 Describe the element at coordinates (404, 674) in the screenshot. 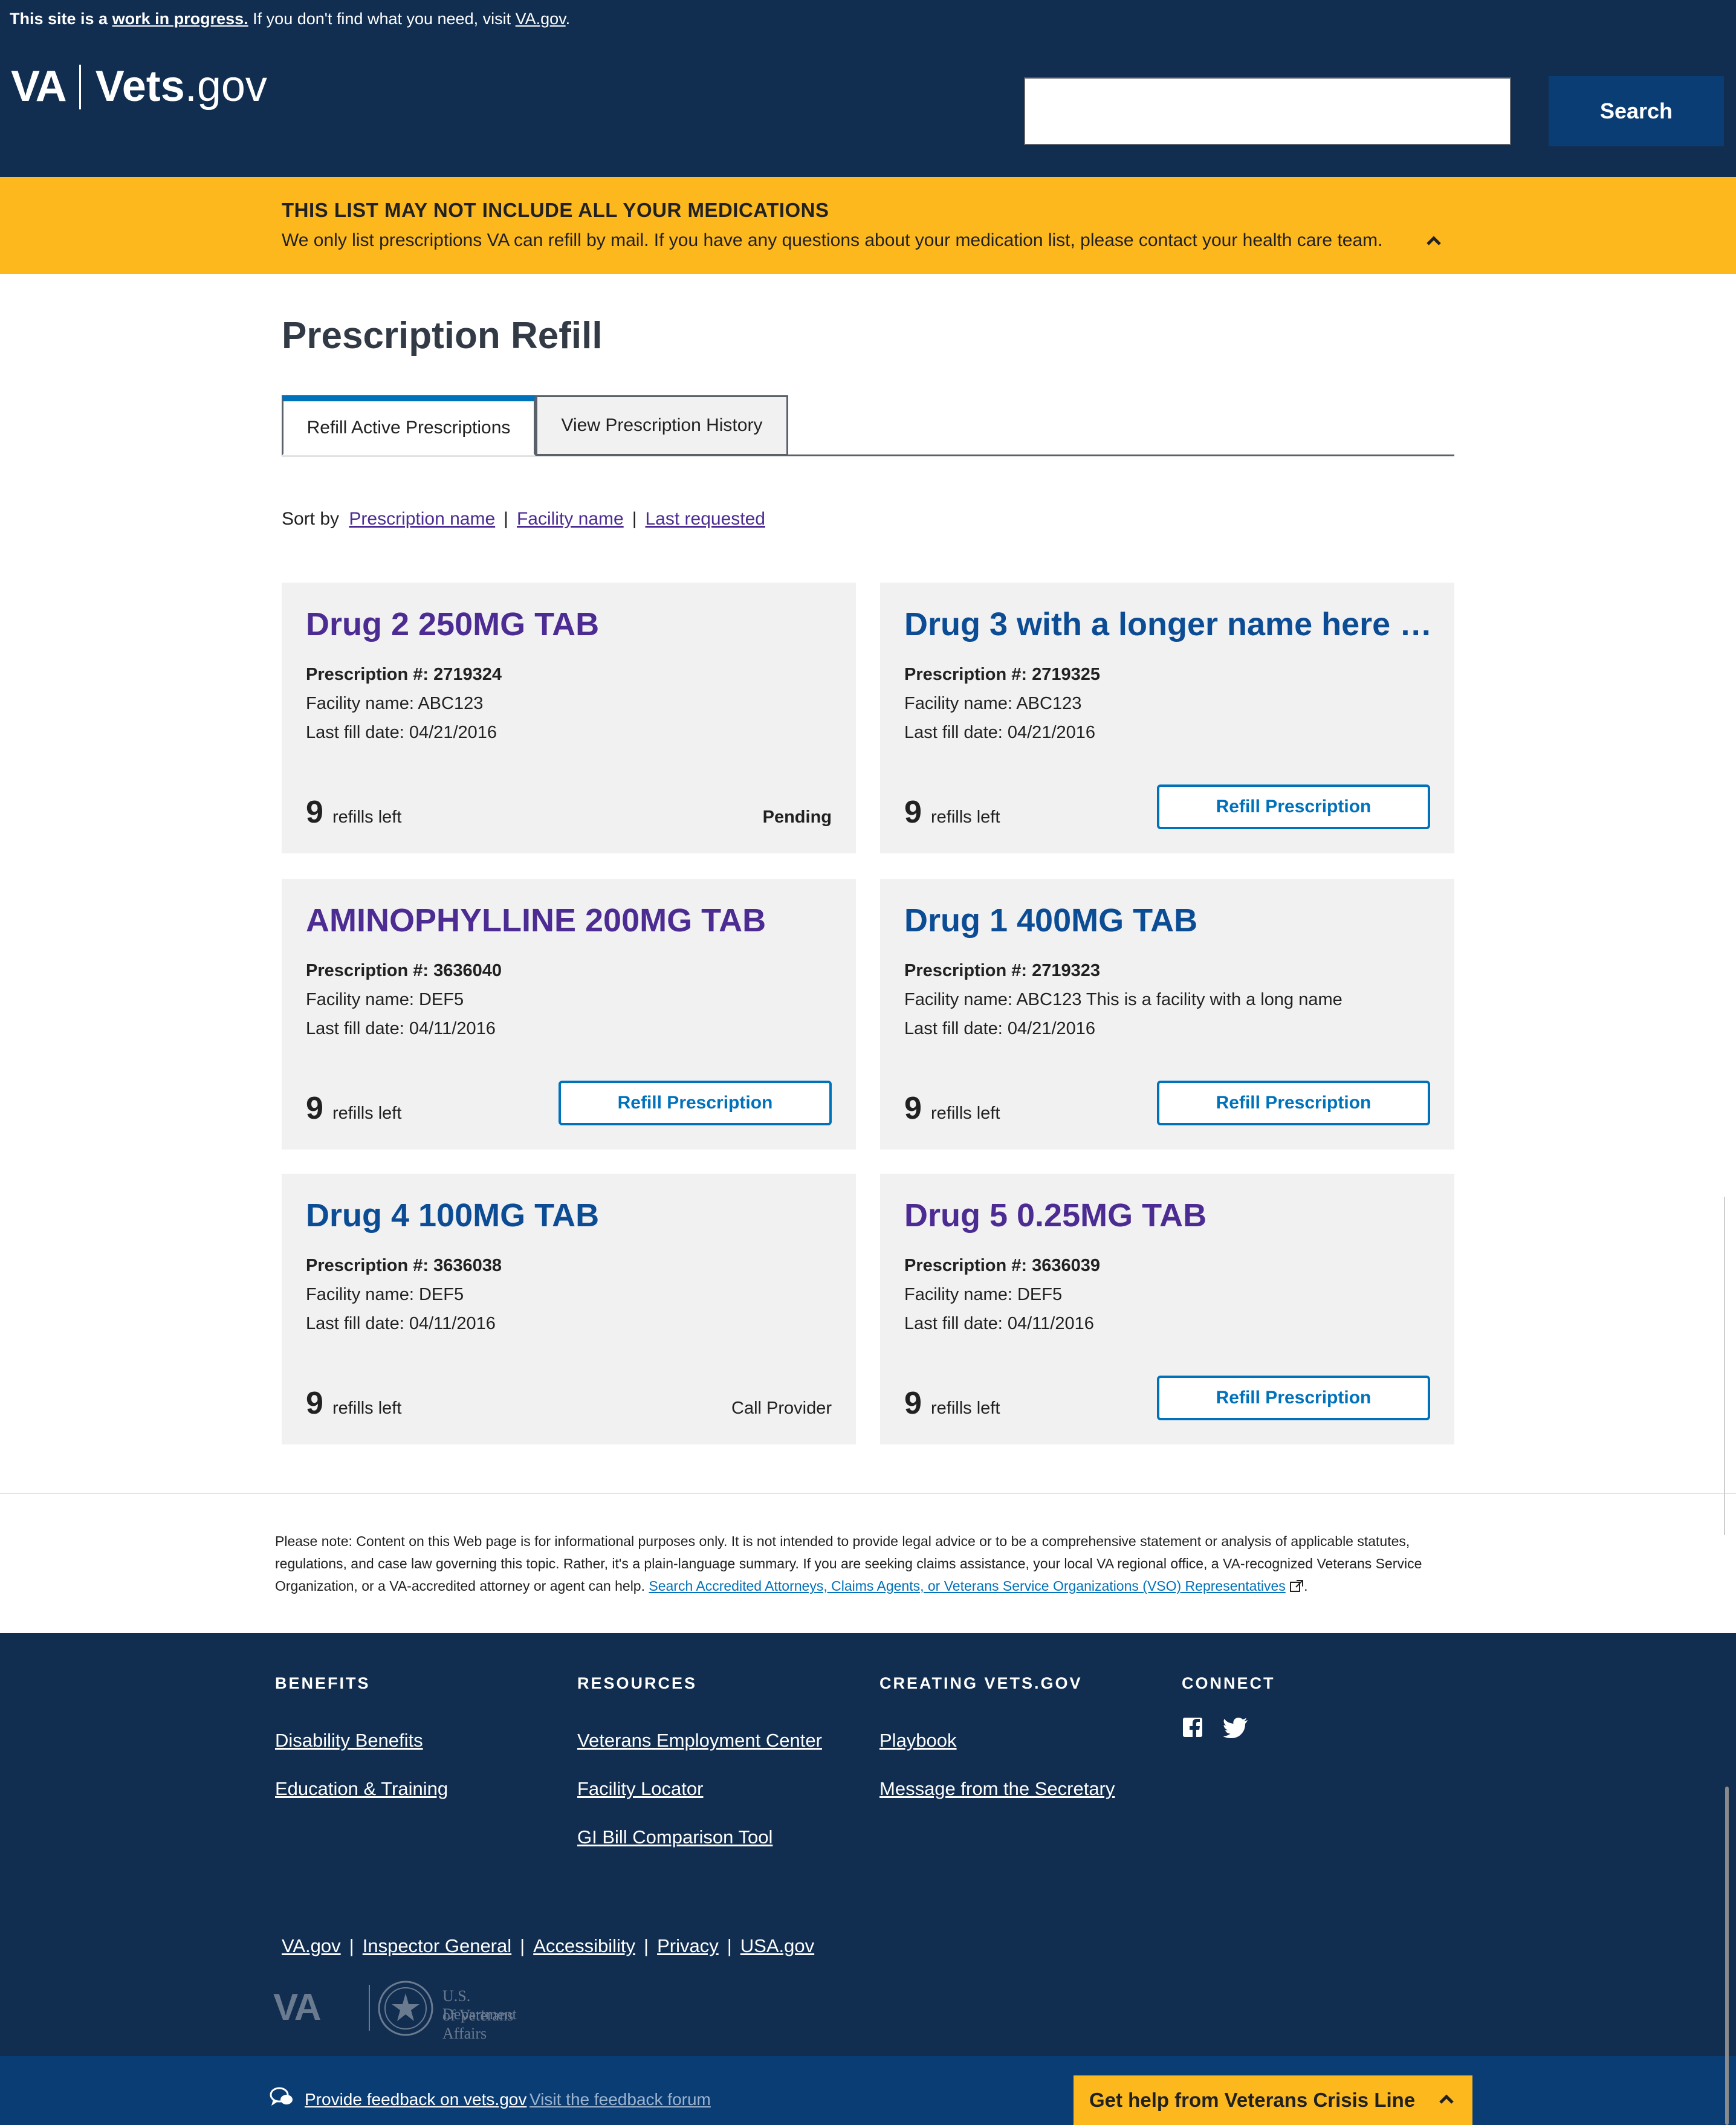

I see `prescription-number: Prescription #: 2719324` at that location.